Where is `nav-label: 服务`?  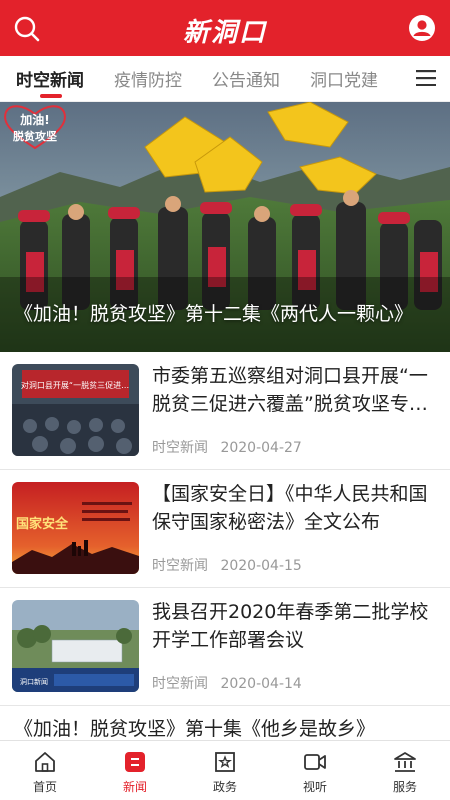 nav-label: 服务 is located at coordinates (404, 787).